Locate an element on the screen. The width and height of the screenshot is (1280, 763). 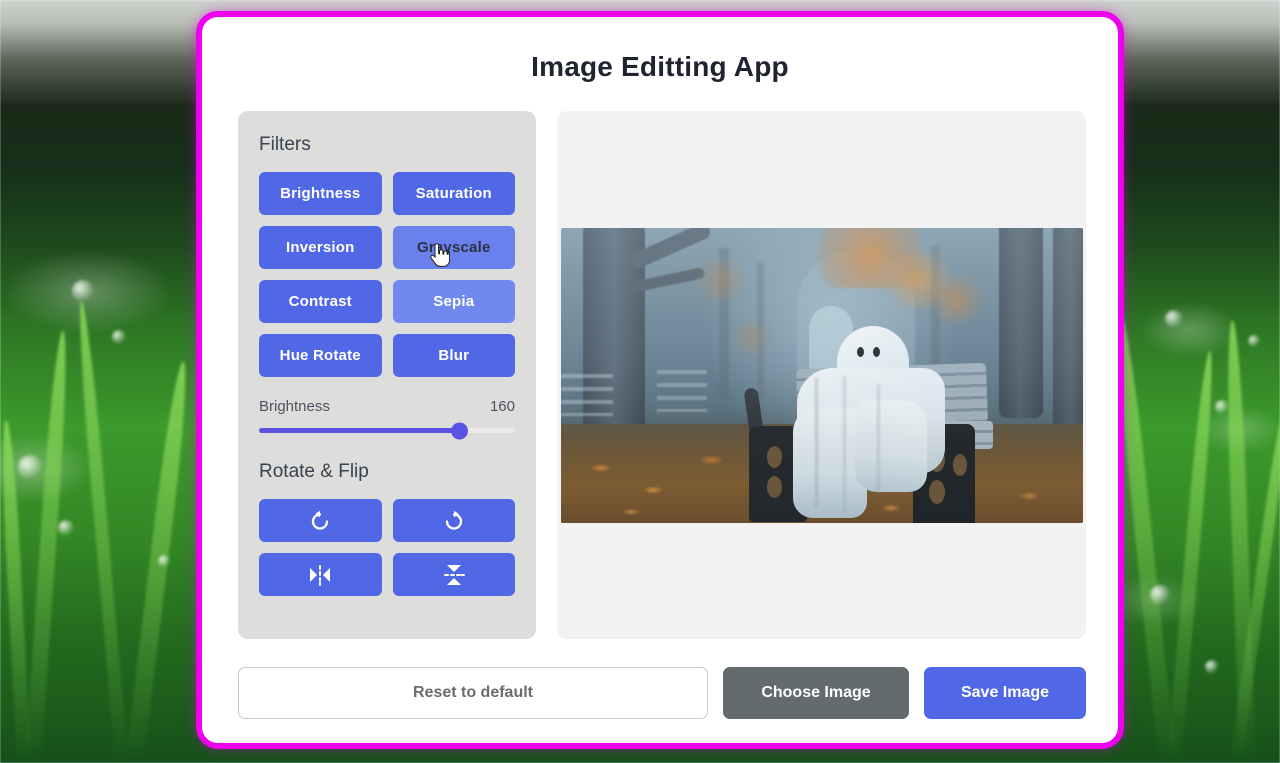
reset-to-default-button: Reset to default is located at coordinates (473, 693).